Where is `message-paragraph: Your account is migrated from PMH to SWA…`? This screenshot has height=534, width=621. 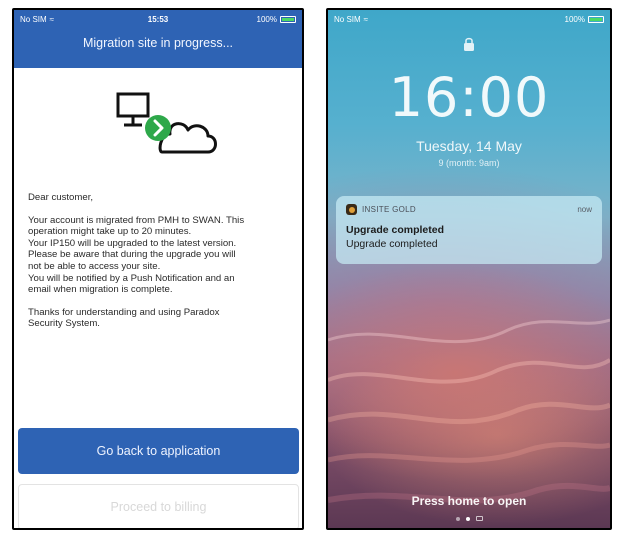
message-paragraph: Your account is migrated from PMH to SWA… is located at coordinates (159, 255).